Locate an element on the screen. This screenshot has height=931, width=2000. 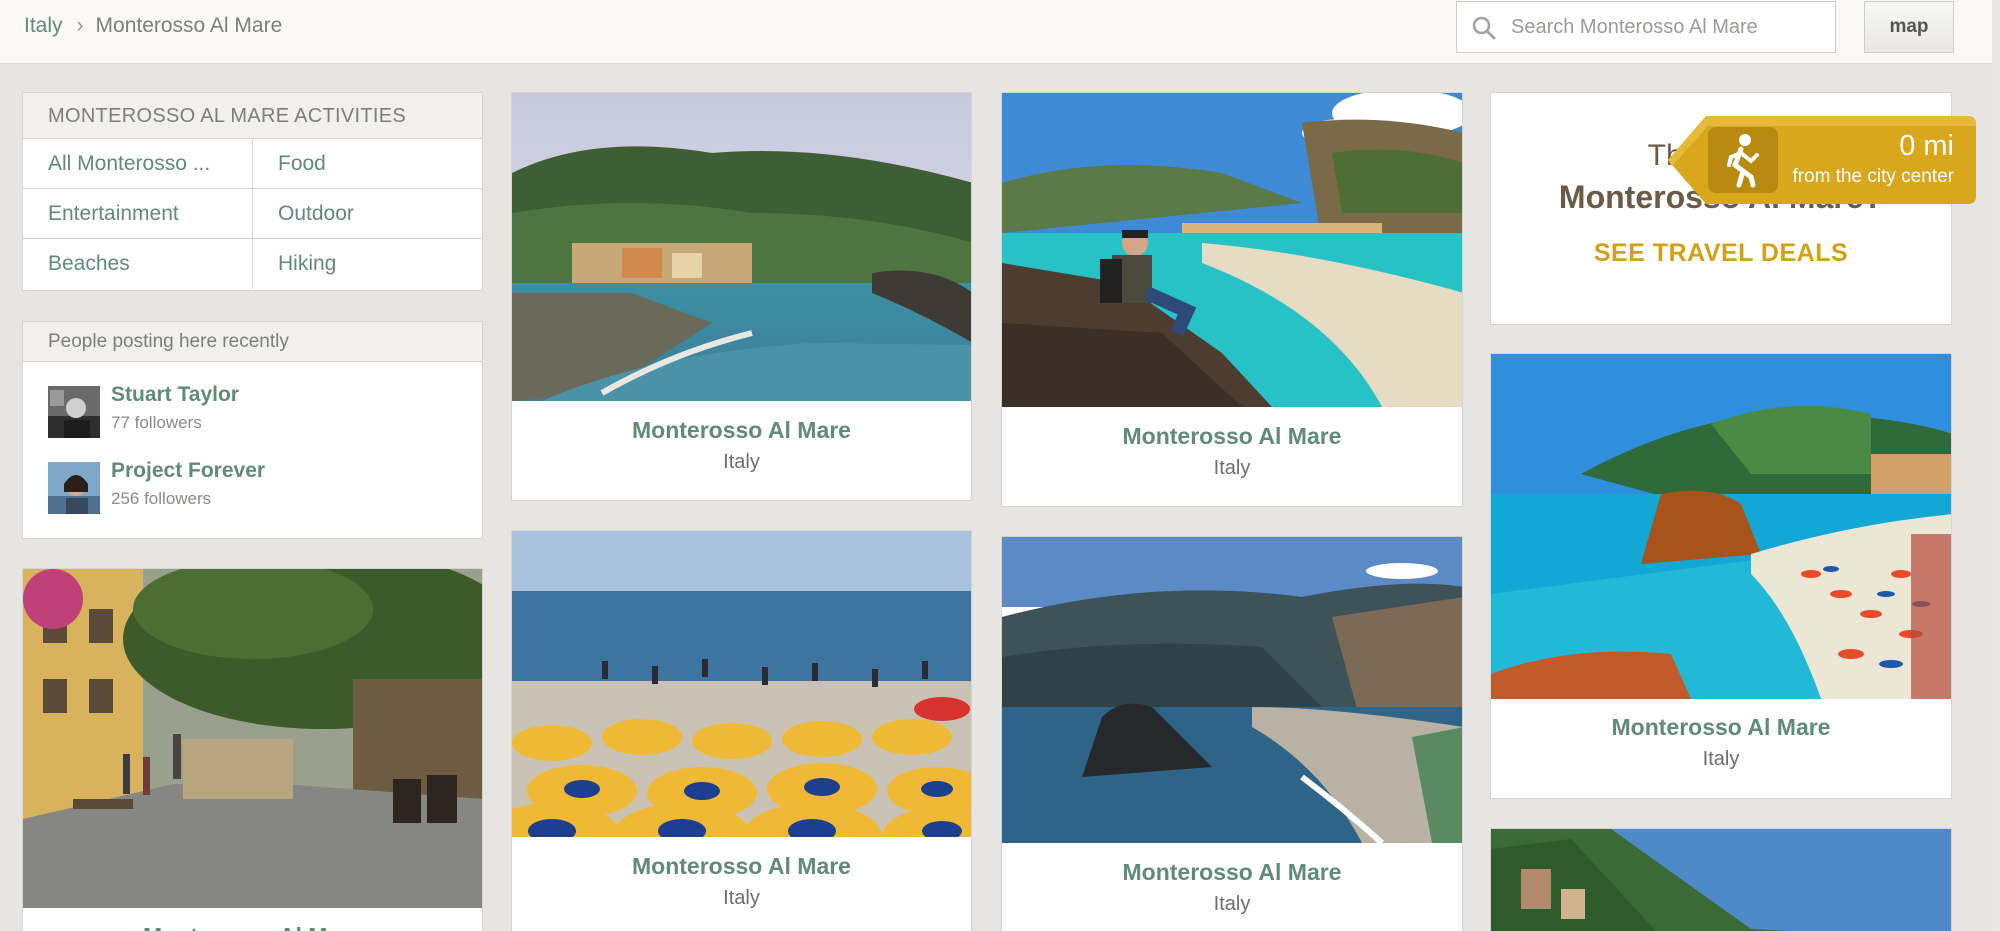
person-name: Stuart Taylor is located at coordinates (175, 395).